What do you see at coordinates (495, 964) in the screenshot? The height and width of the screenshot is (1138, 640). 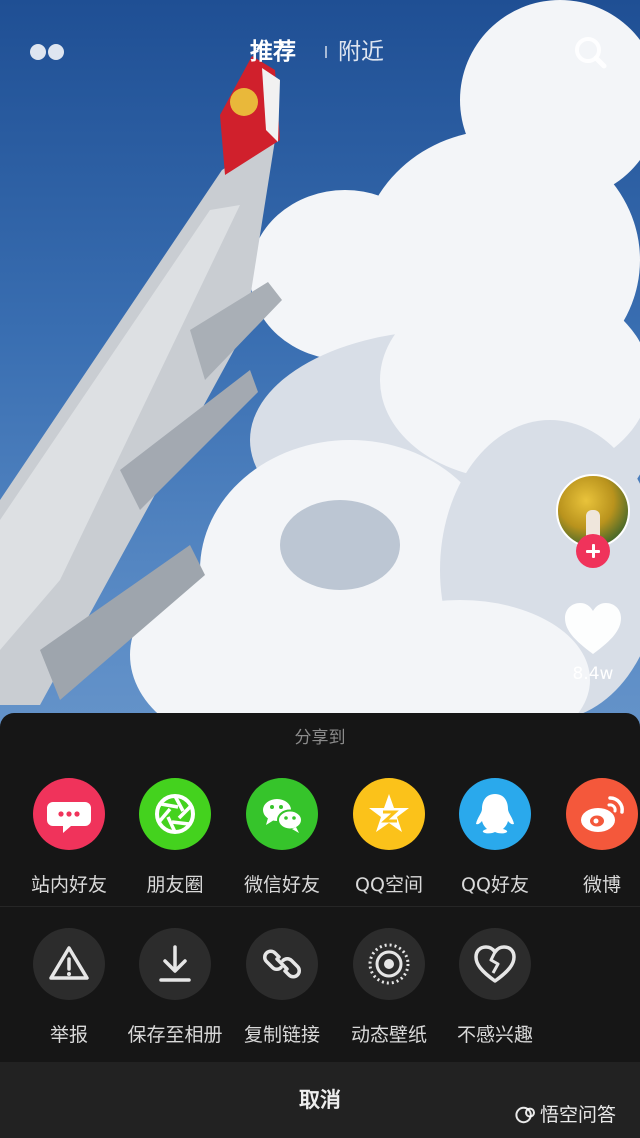 I see `broken-heart-icon` at bounding box center [495, 964].